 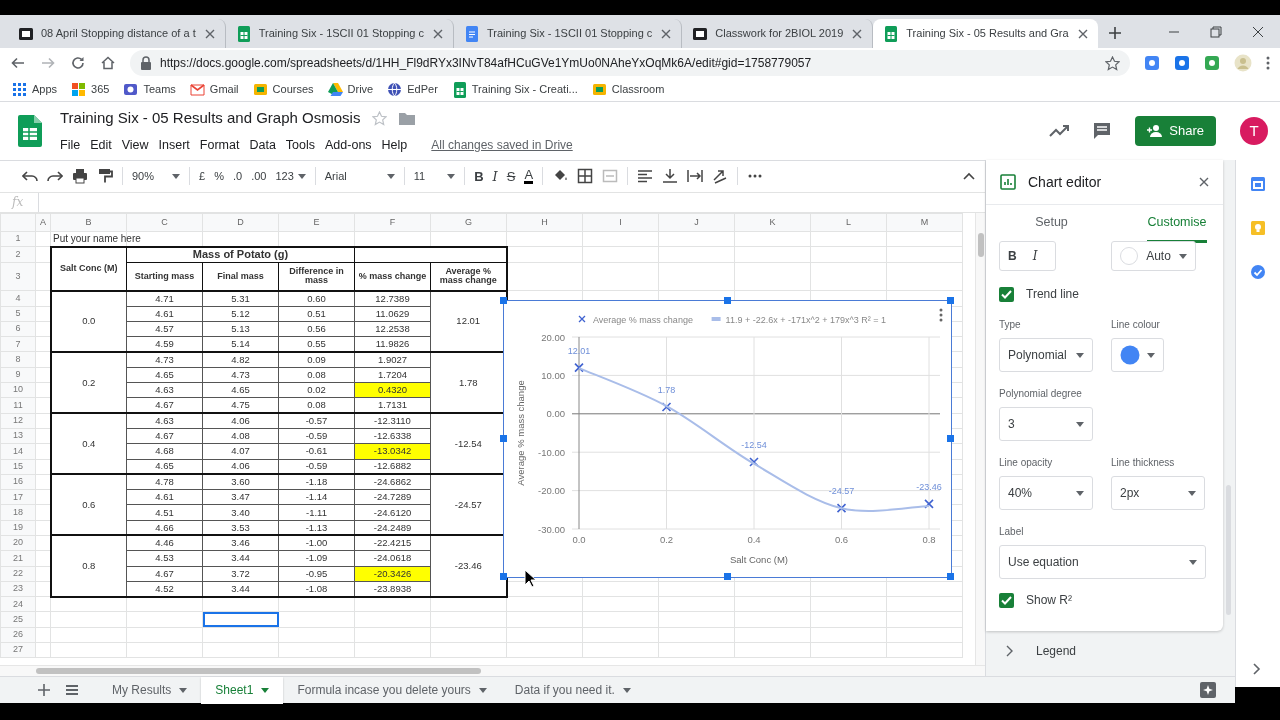 What do you see at coordinates (174, 145) in the screenshot?
I see `menu-item: Insert` at bounding box center [174, 145].